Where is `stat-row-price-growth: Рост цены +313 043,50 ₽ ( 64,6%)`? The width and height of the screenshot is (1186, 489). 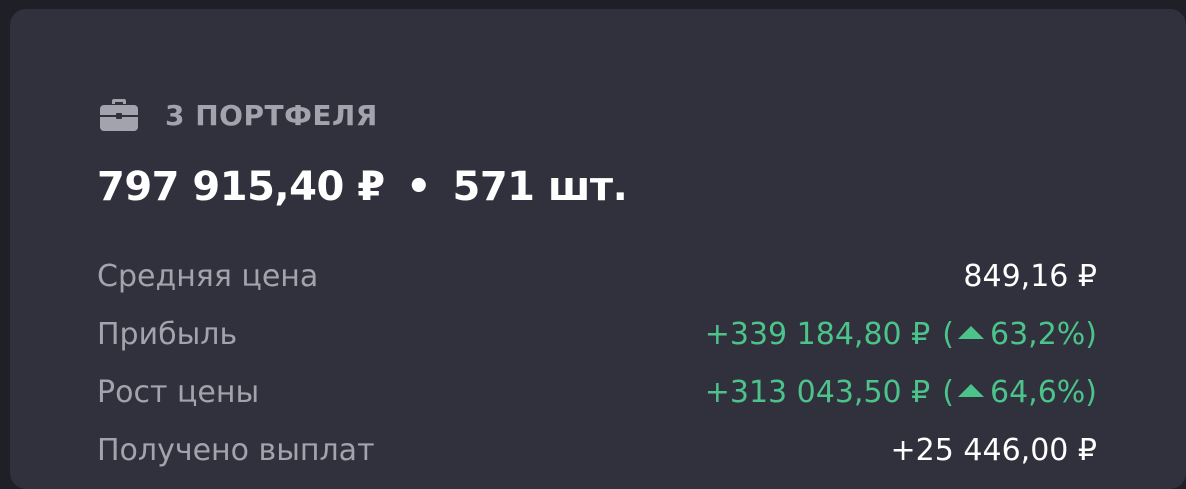
stat-row-price-growth: Рост цены +313 043,50 ₽ ( 64,6%) is located at coordinates (597, 392).